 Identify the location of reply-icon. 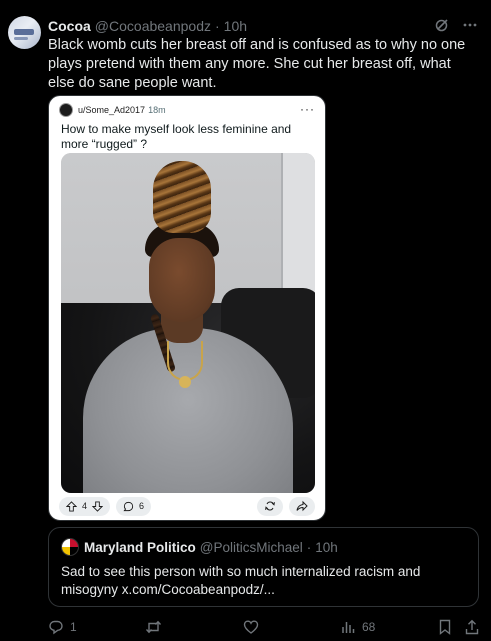
(56, 627).